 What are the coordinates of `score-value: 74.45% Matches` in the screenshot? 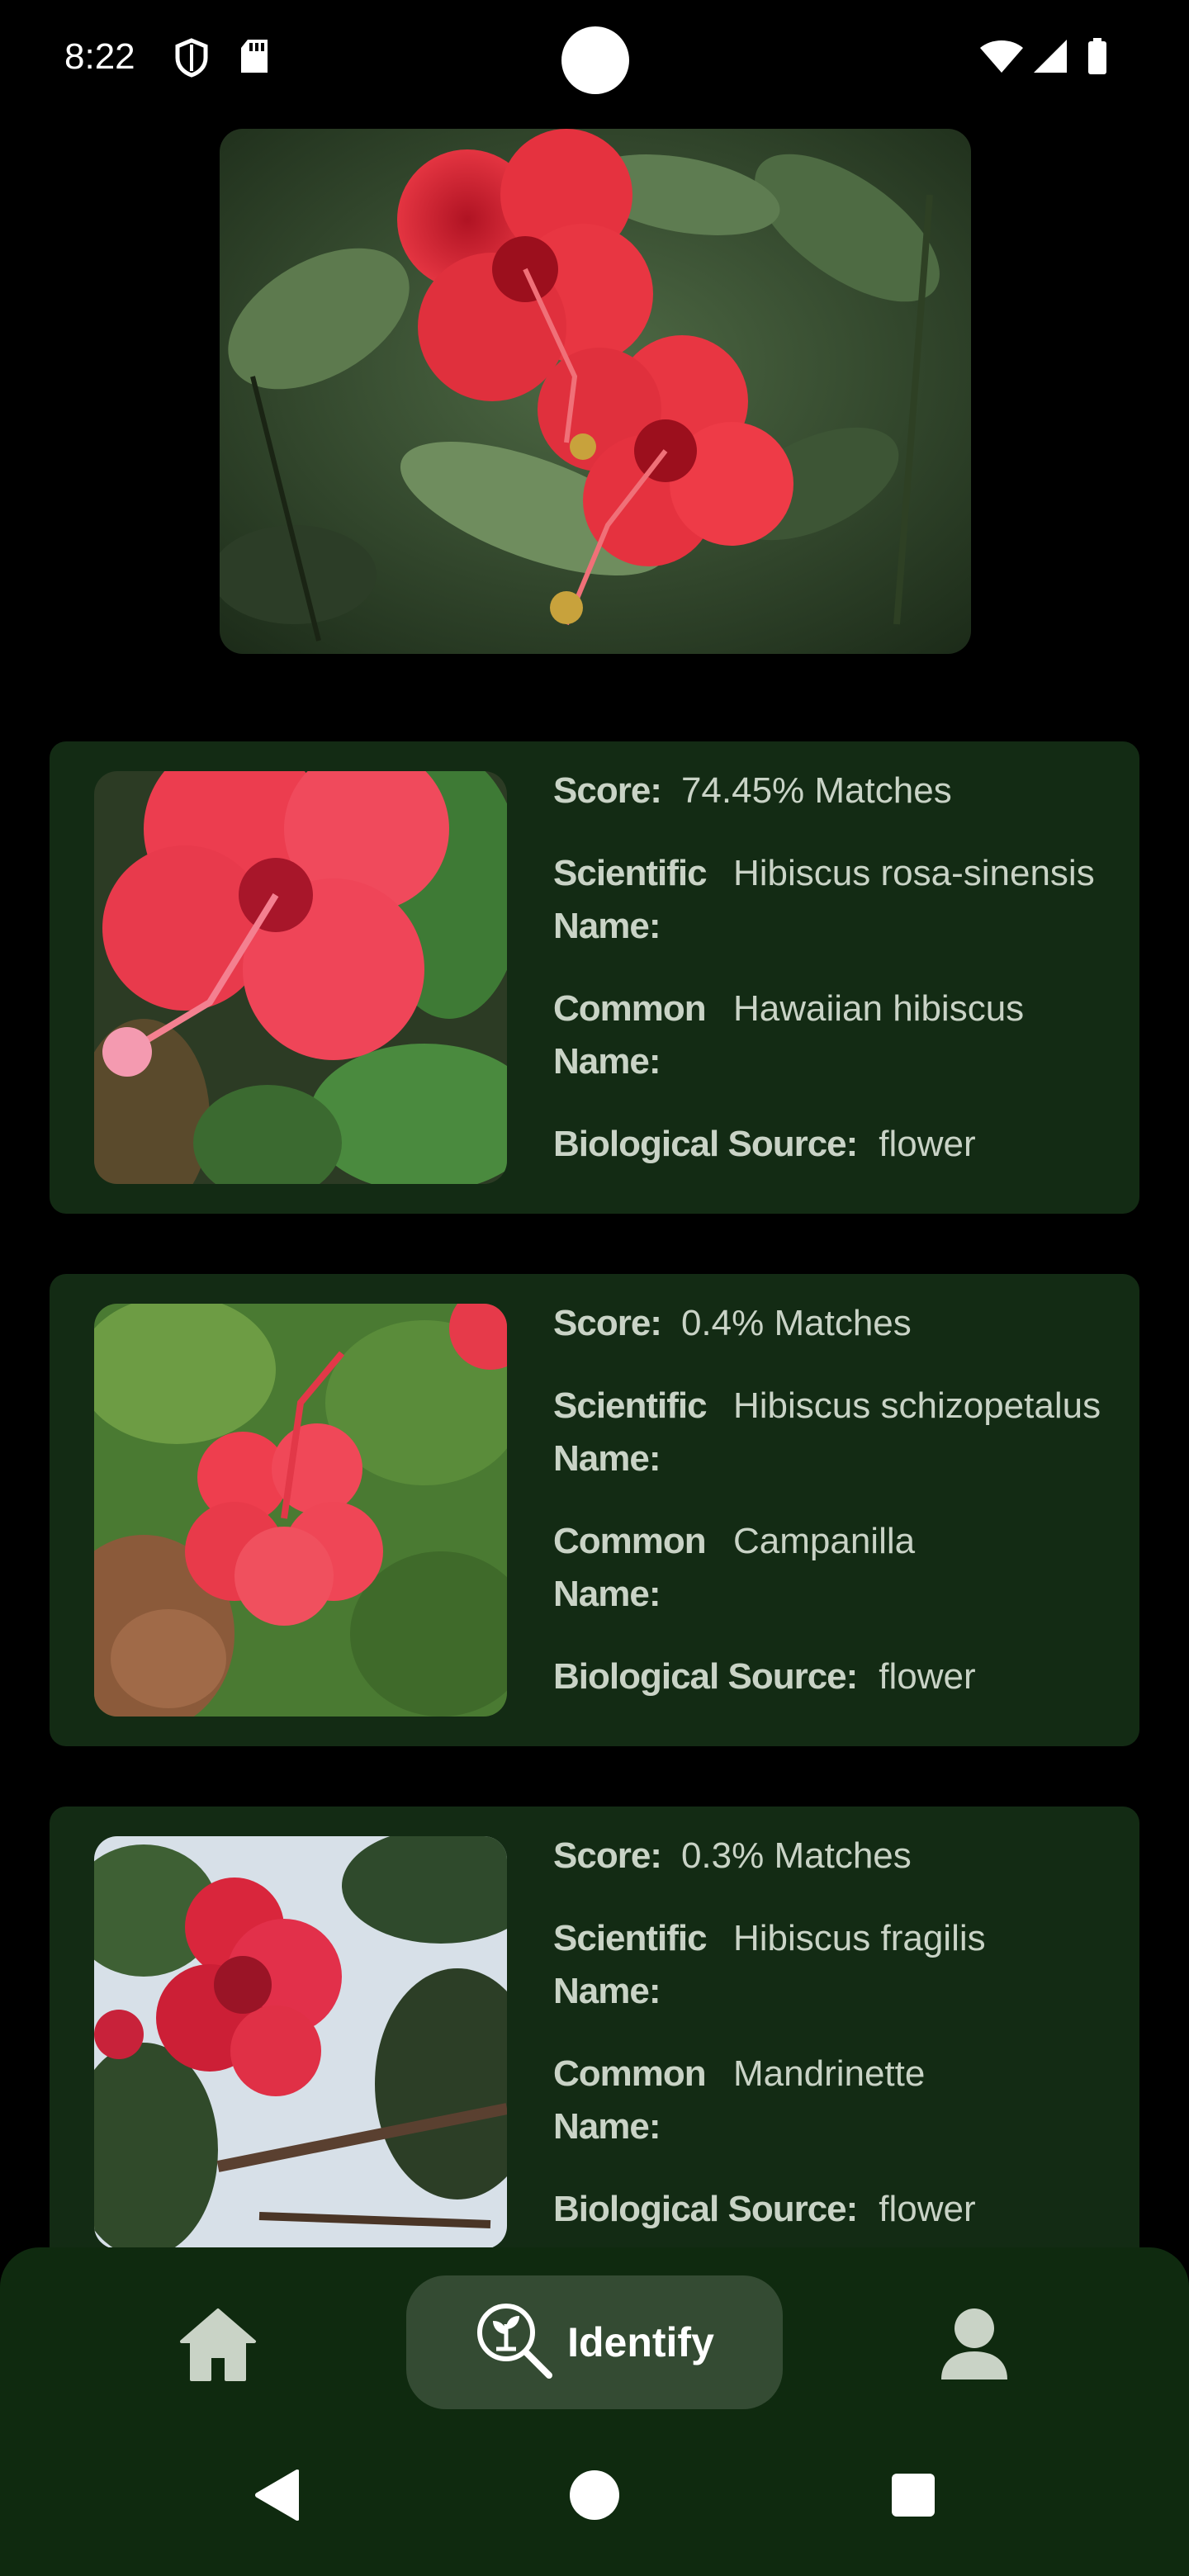 It's located at (816, 790).